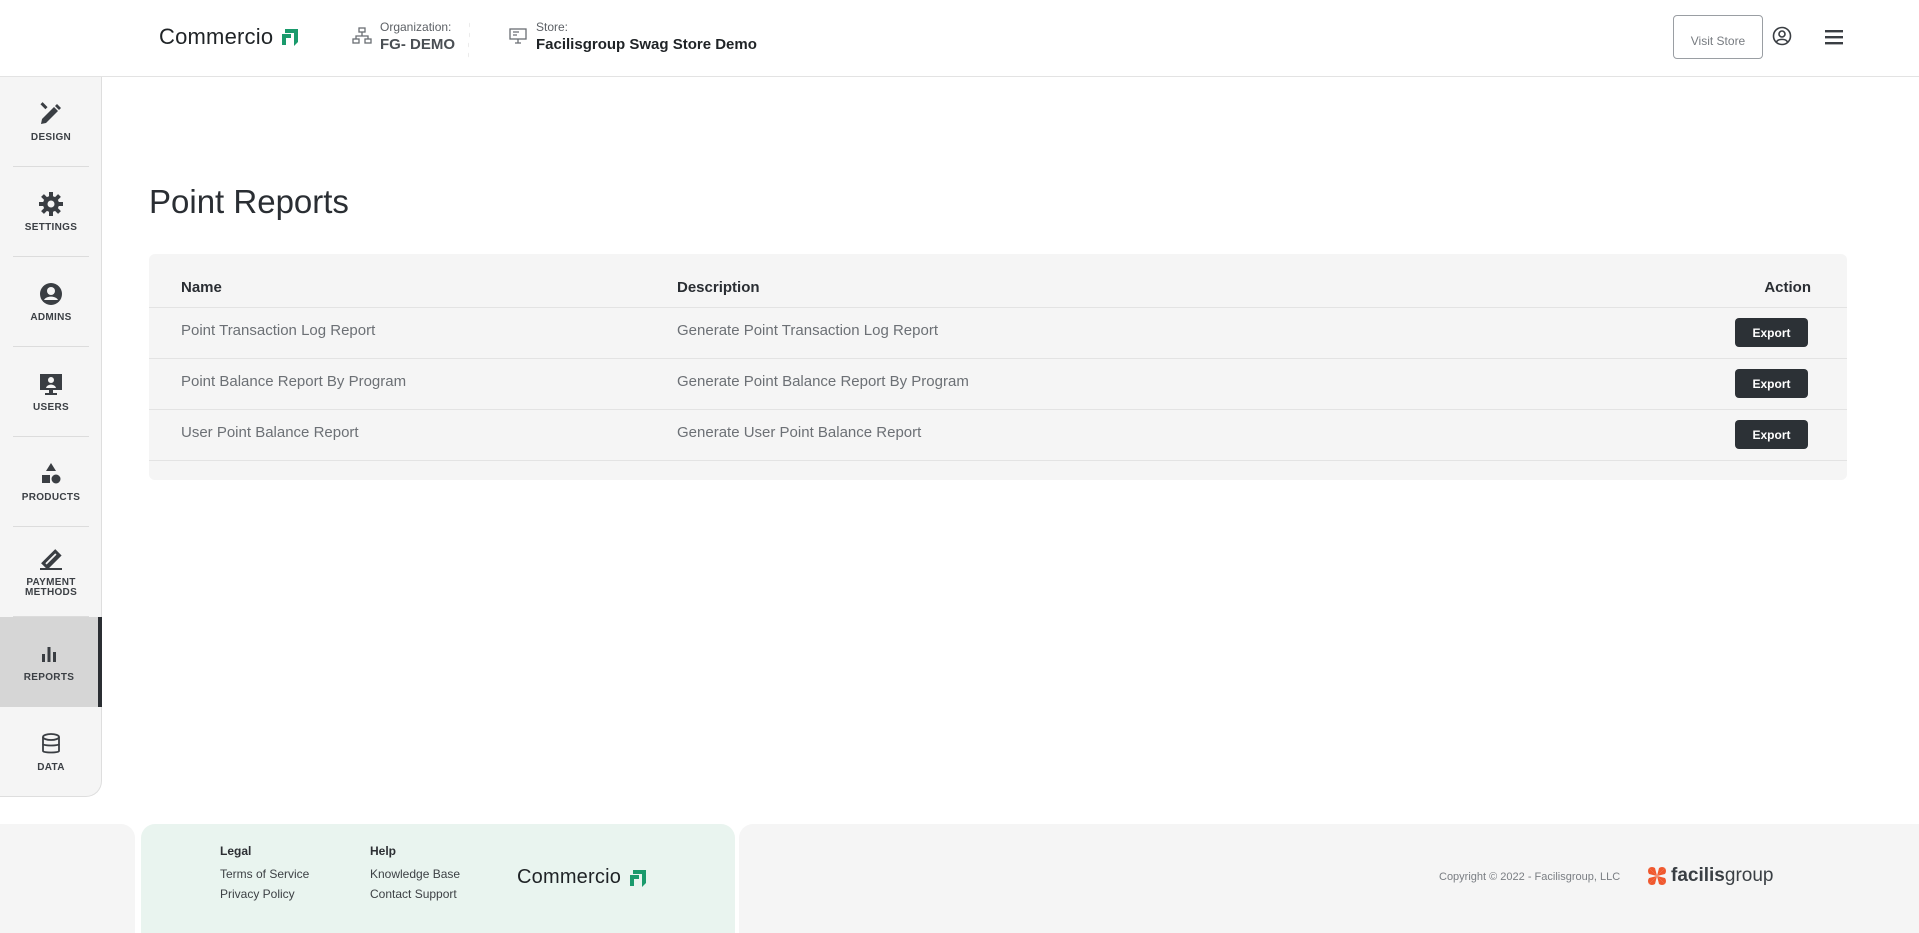 The width and height of the screenshot is (1919, 933). What do you see at coordinates (1782, 36) in the screenshot?
I see `profile-icon` at bounding box center [1782, 36].